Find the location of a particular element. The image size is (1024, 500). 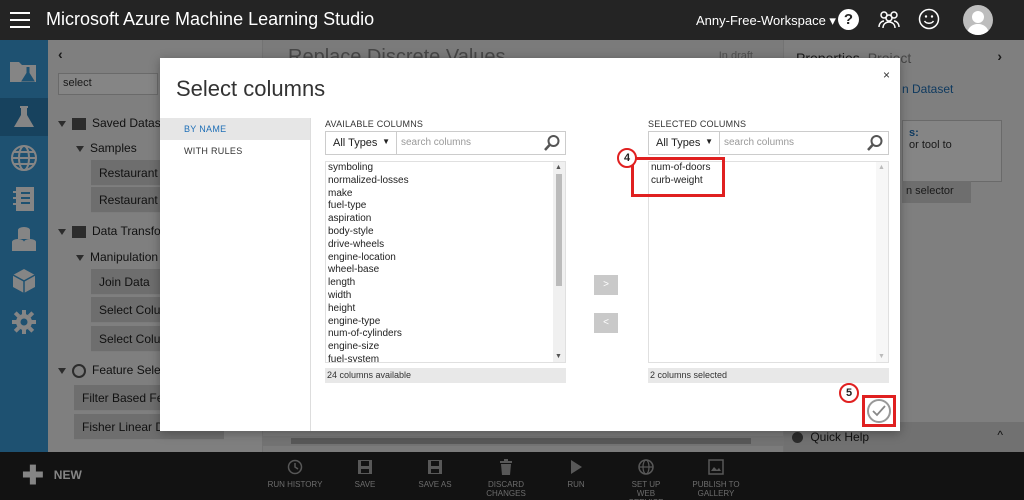

list-item: make is located at coordinates (445, 194).